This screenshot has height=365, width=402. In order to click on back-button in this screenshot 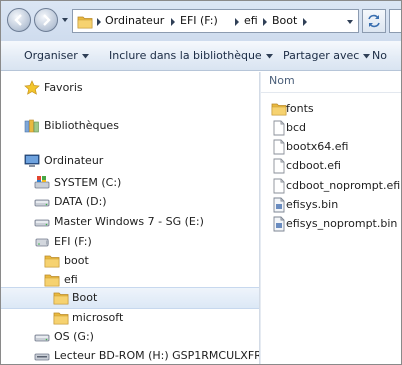, I will do `click(19, 20)`.